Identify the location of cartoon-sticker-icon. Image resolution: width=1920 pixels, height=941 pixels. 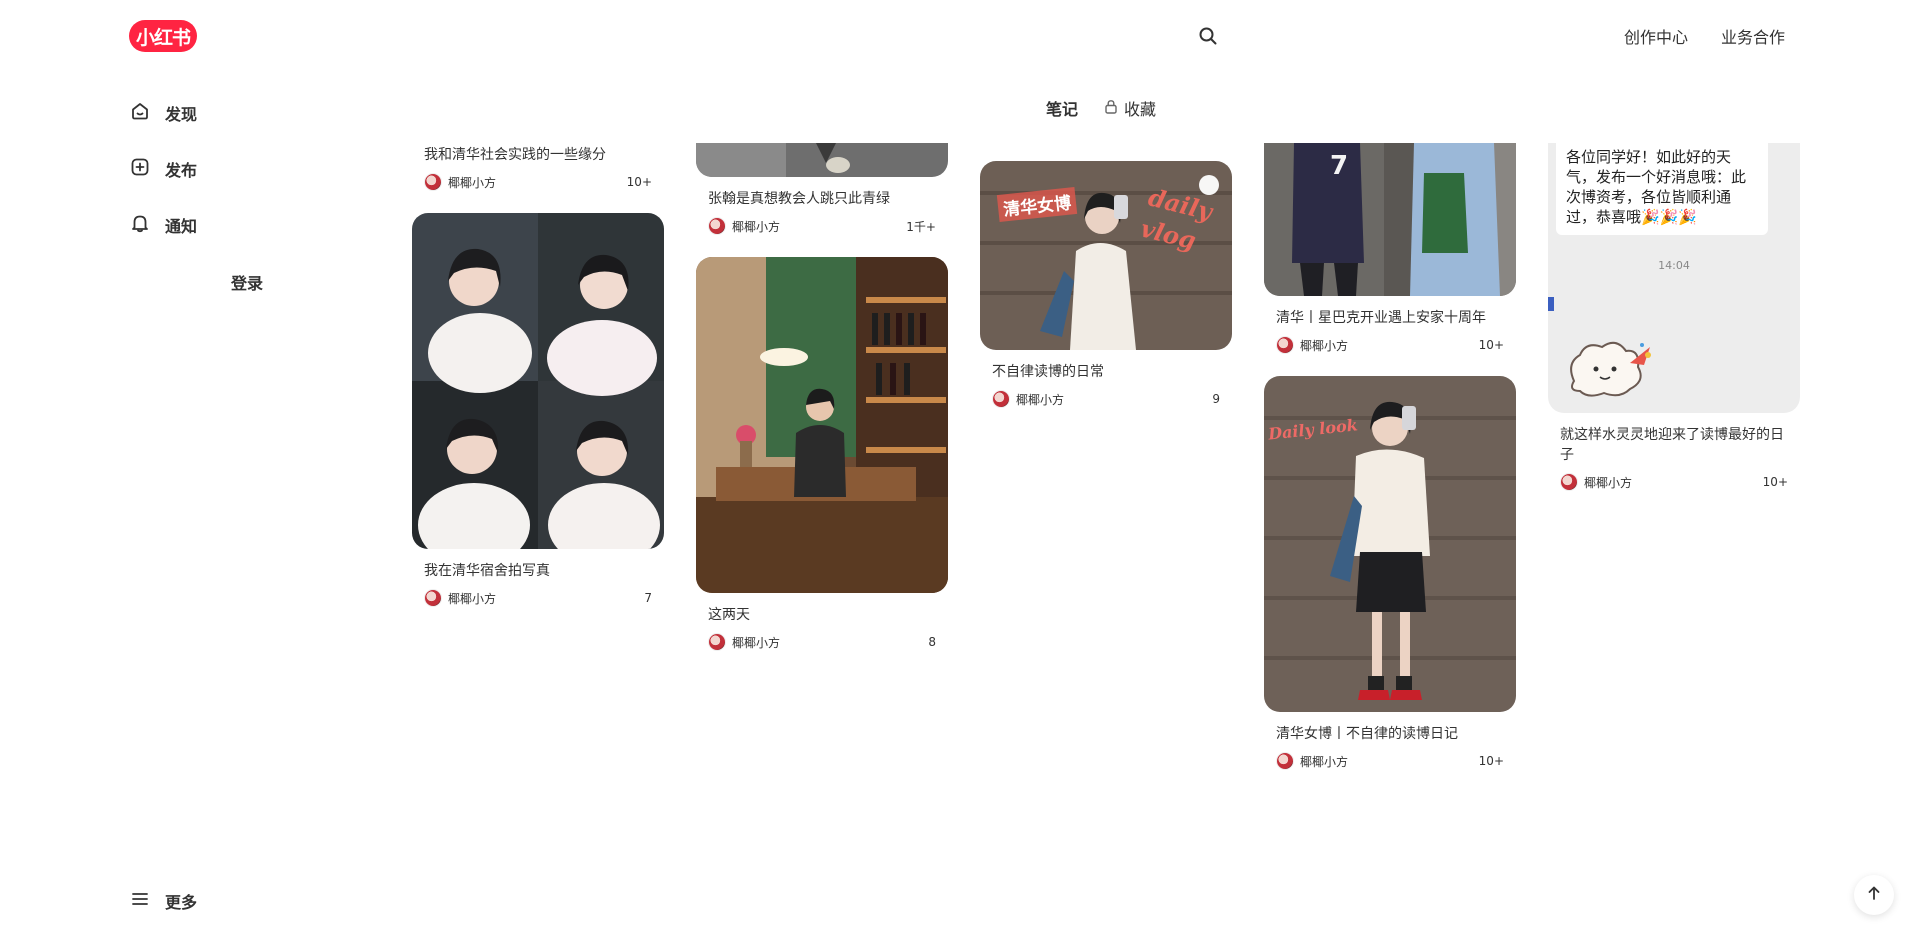
(1610, 369).